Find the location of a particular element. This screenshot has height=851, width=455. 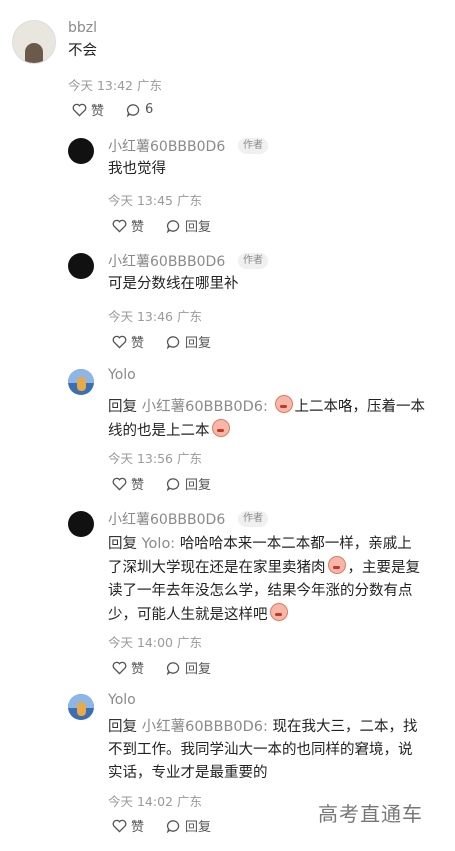

comment-text-segment: 现在我大三，二本，找 is located at coordinates (345, 727).